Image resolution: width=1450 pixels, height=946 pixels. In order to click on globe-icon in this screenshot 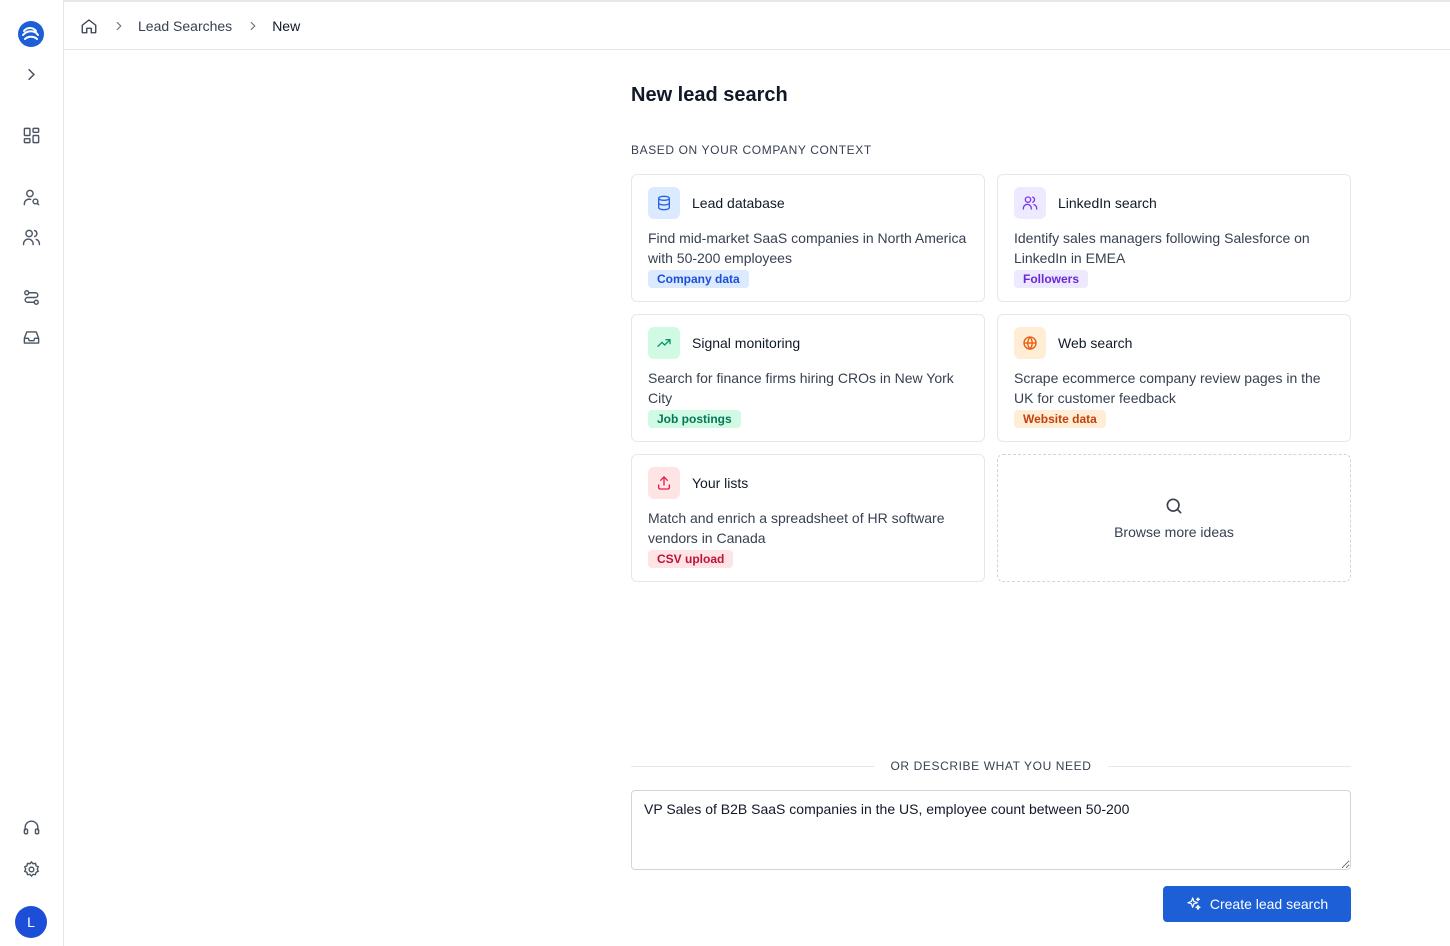, I will do `click(1030, 343)`.